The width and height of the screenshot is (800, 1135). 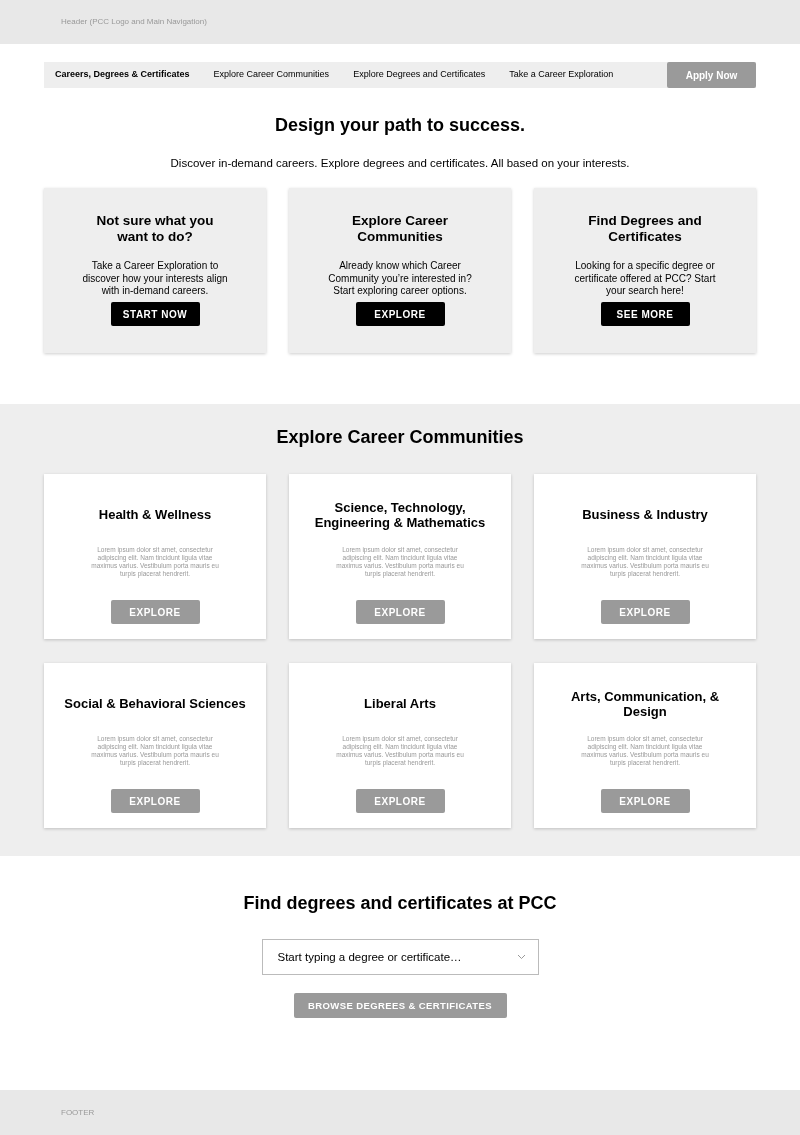 What do you see at coordinates (521, 957) in the screenshot?
I see `chevron-down-icon` at bounding box center [521, 957].